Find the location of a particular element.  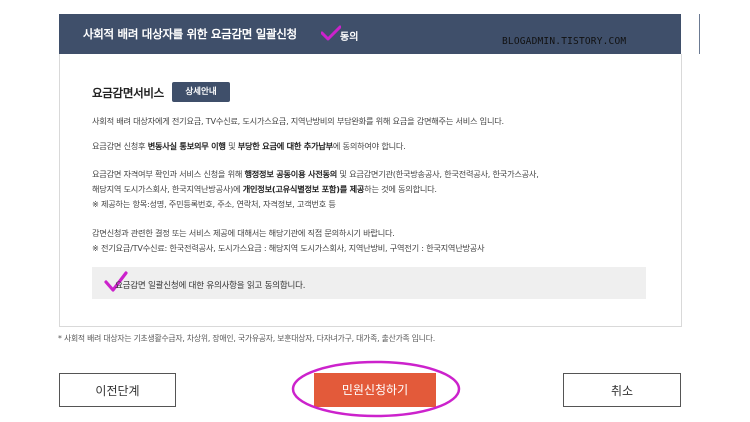

previous-step-button: 이전단계 is located at coordinates (117, 390).